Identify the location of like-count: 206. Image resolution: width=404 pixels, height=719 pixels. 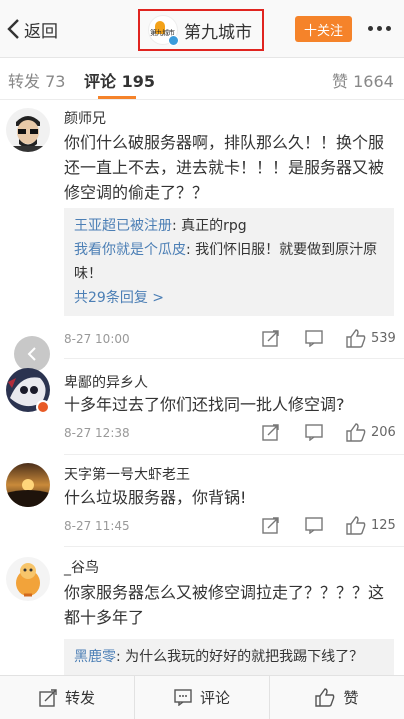
(383, 432).